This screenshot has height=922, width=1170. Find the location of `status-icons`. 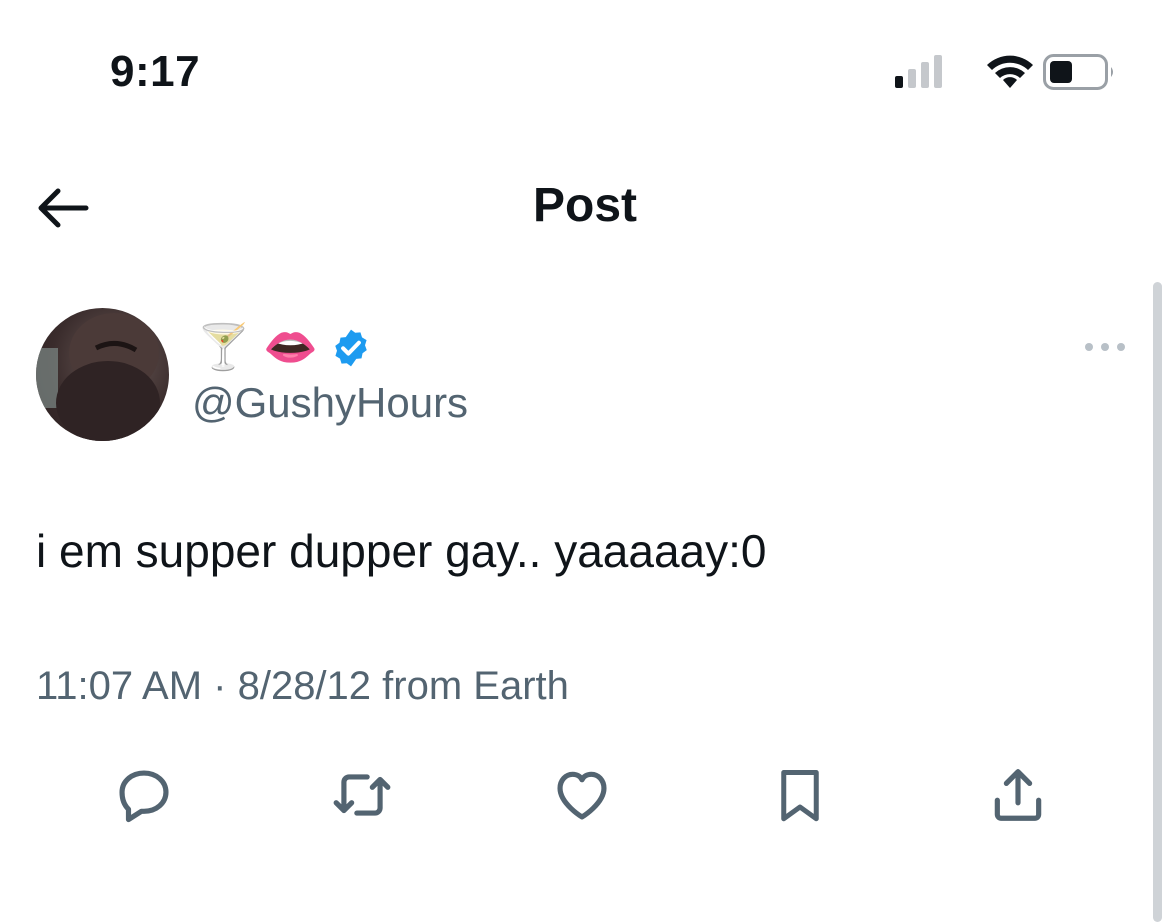

status-icons is located at coordinates (1005, 72).